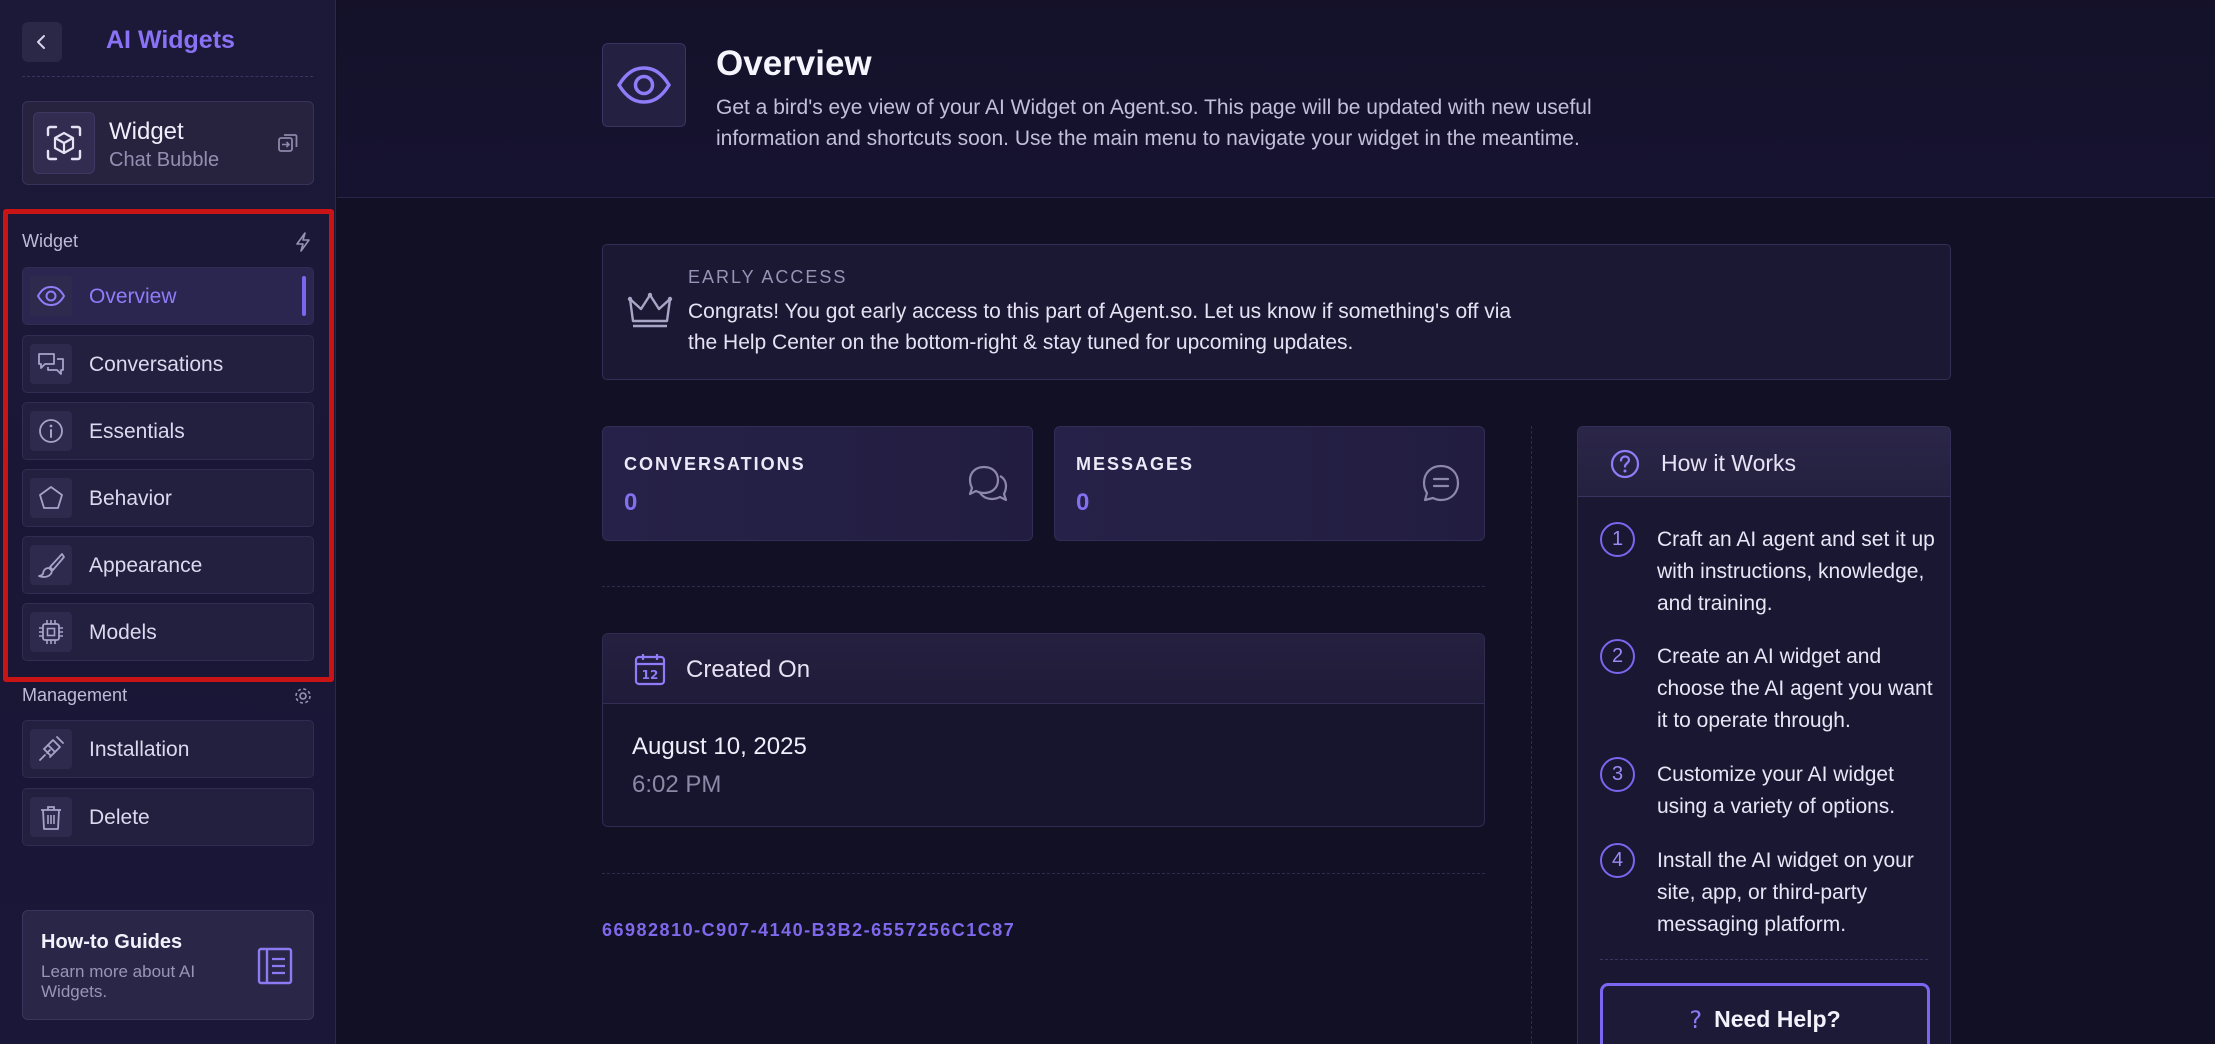  I want to click on chip-icon, so click(51, 632).